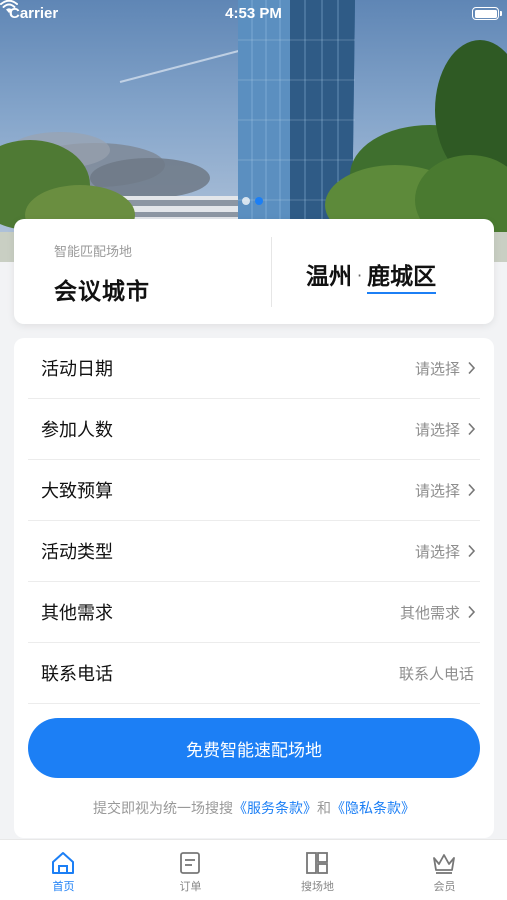  I want to click on form-row-event-type: 活动类型 请选择, so click(254, 551).